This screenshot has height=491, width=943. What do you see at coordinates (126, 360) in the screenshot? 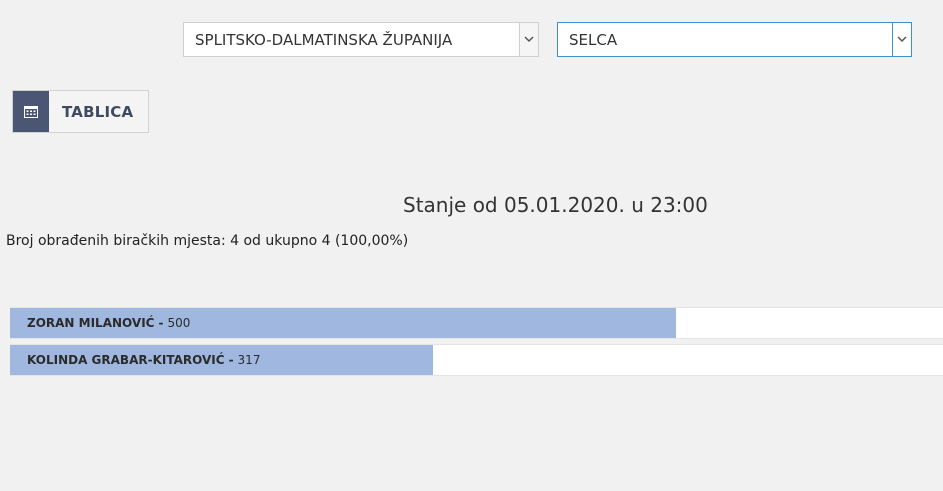
I see `candidate-name: KOLINDA GRABAR-KITAROVIĆ` at bounding box center [126, 360].